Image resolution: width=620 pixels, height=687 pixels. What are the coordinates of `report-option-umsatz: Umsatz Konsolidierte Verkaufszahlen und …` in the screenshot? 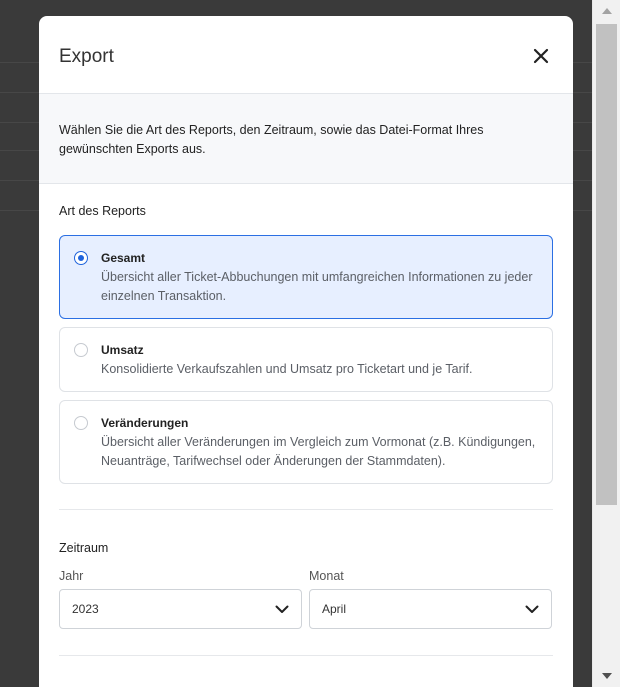 It's located at (306, 359).